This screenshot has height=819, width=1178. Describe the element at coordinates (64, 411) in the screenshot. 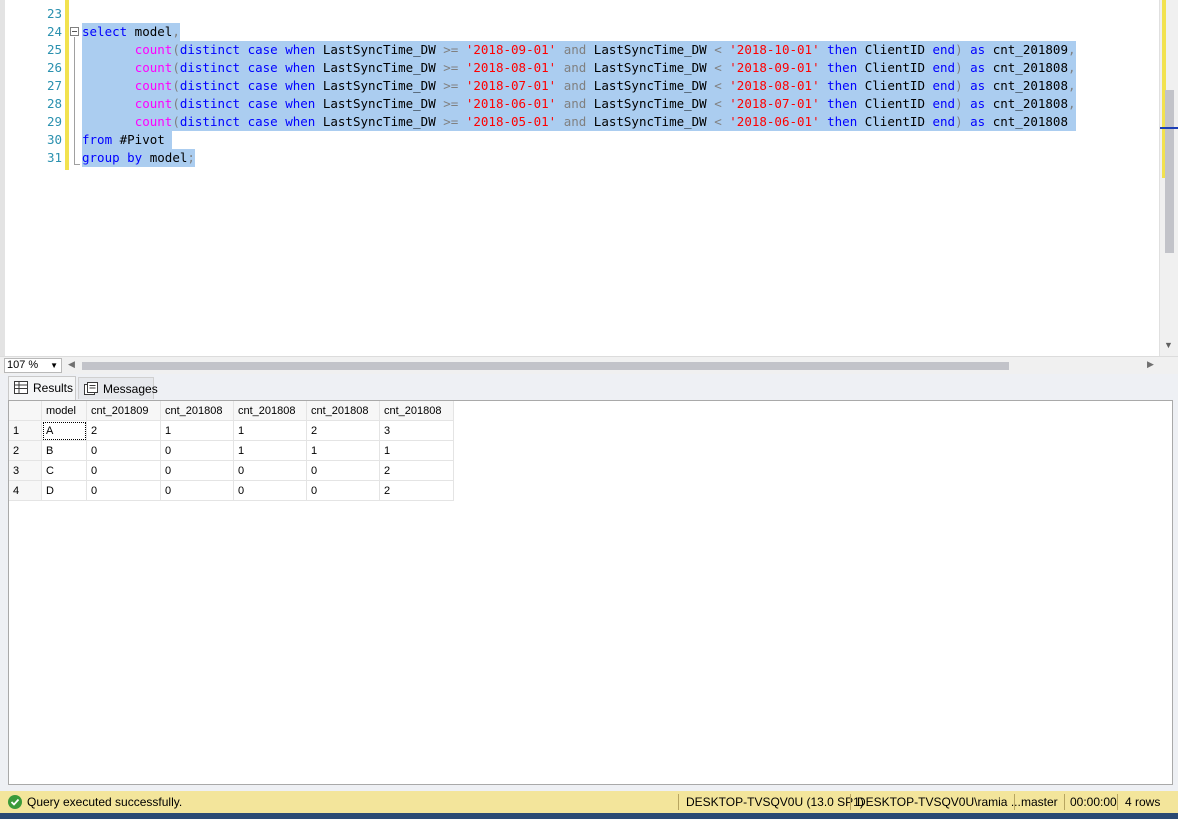

I see `column-header: model` at that location.